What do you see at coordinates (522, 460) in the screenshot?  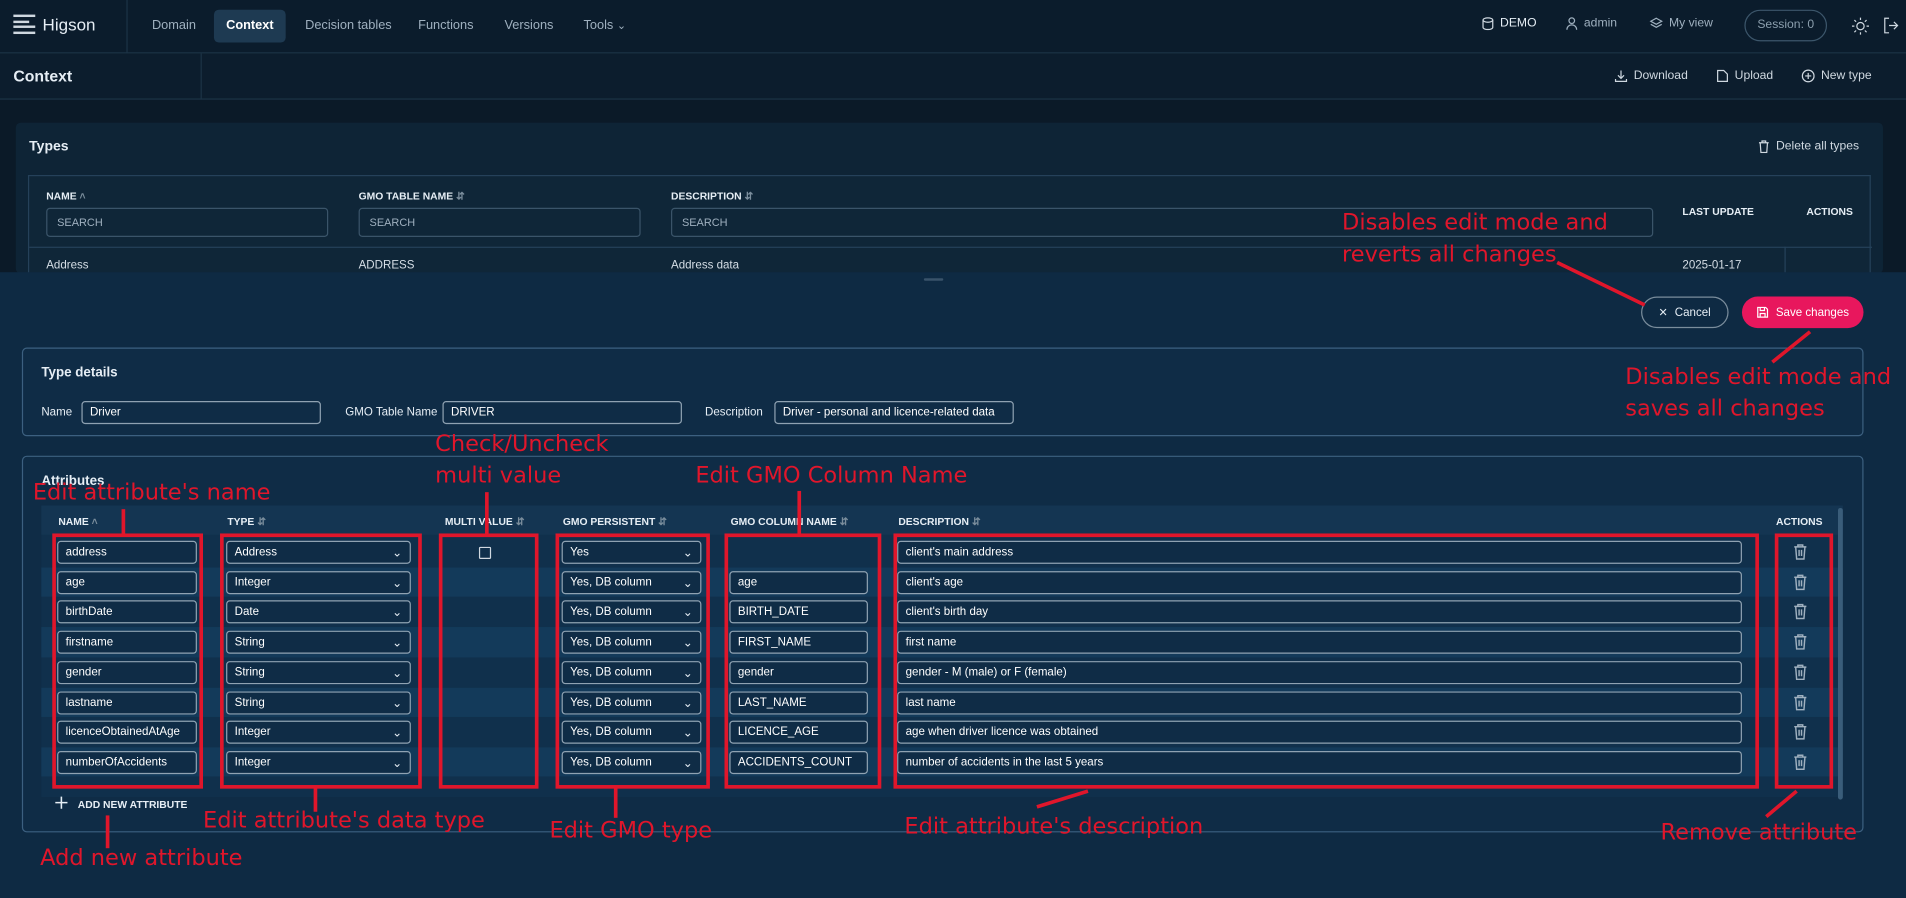 I see `annotation-multi: Check/Uncheck multi value` at bounding box center [522, 460].